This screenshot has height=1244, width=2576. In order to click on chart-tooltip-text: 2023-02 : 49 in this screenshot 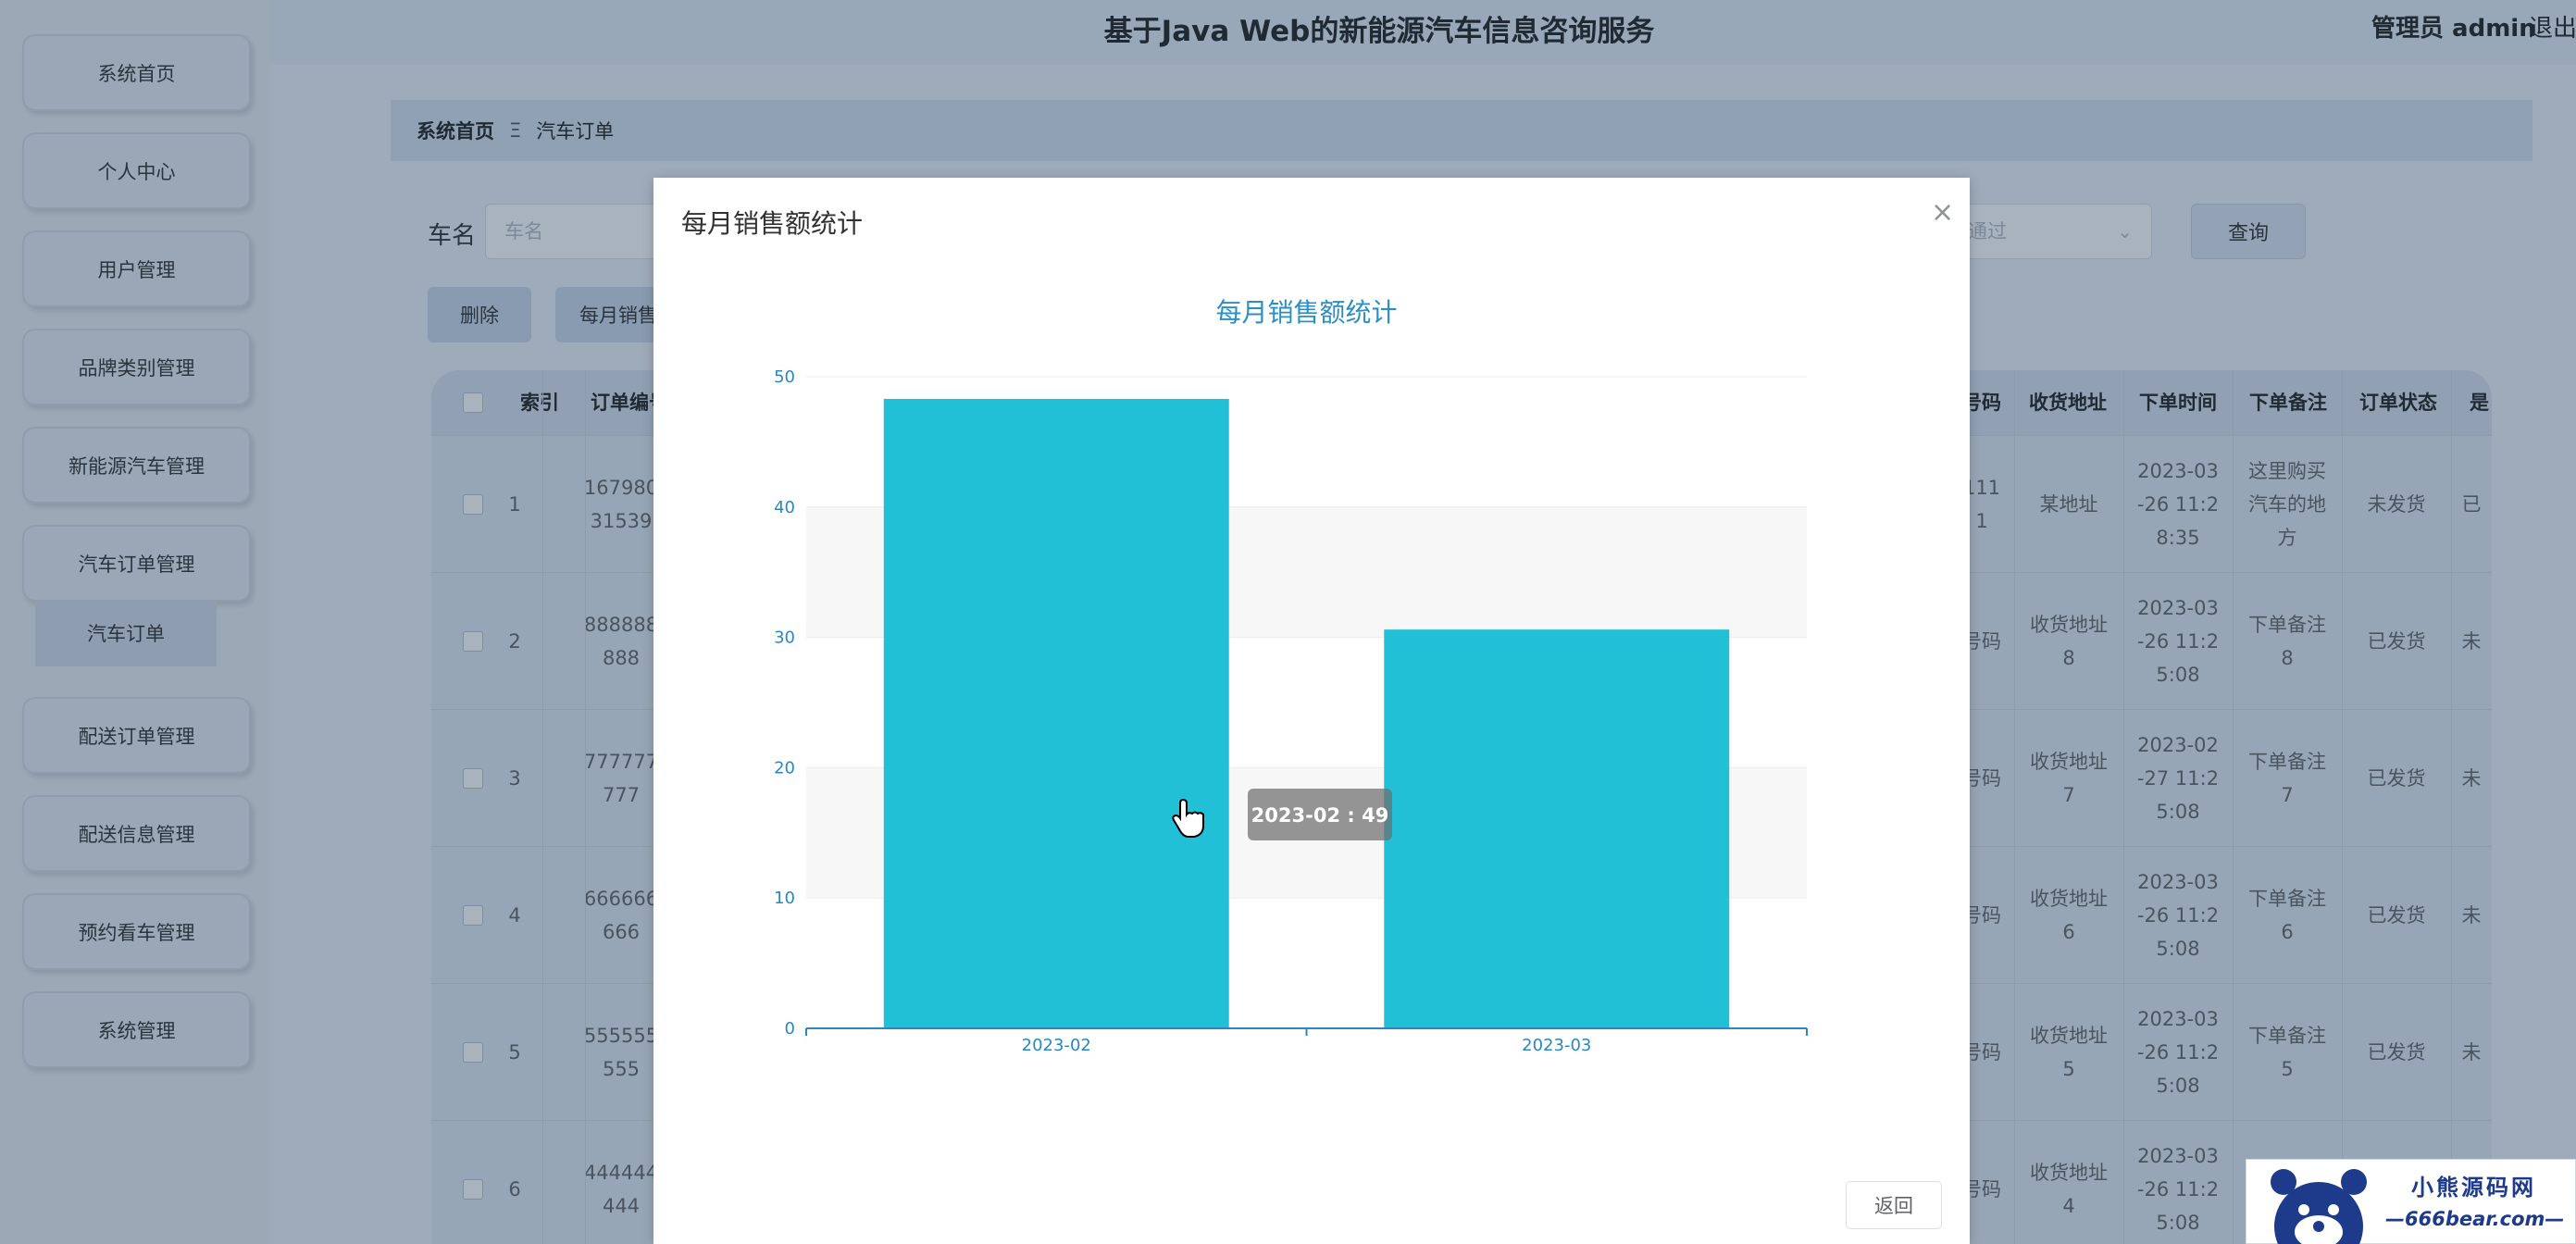, I will do `click(1320, 816)`.